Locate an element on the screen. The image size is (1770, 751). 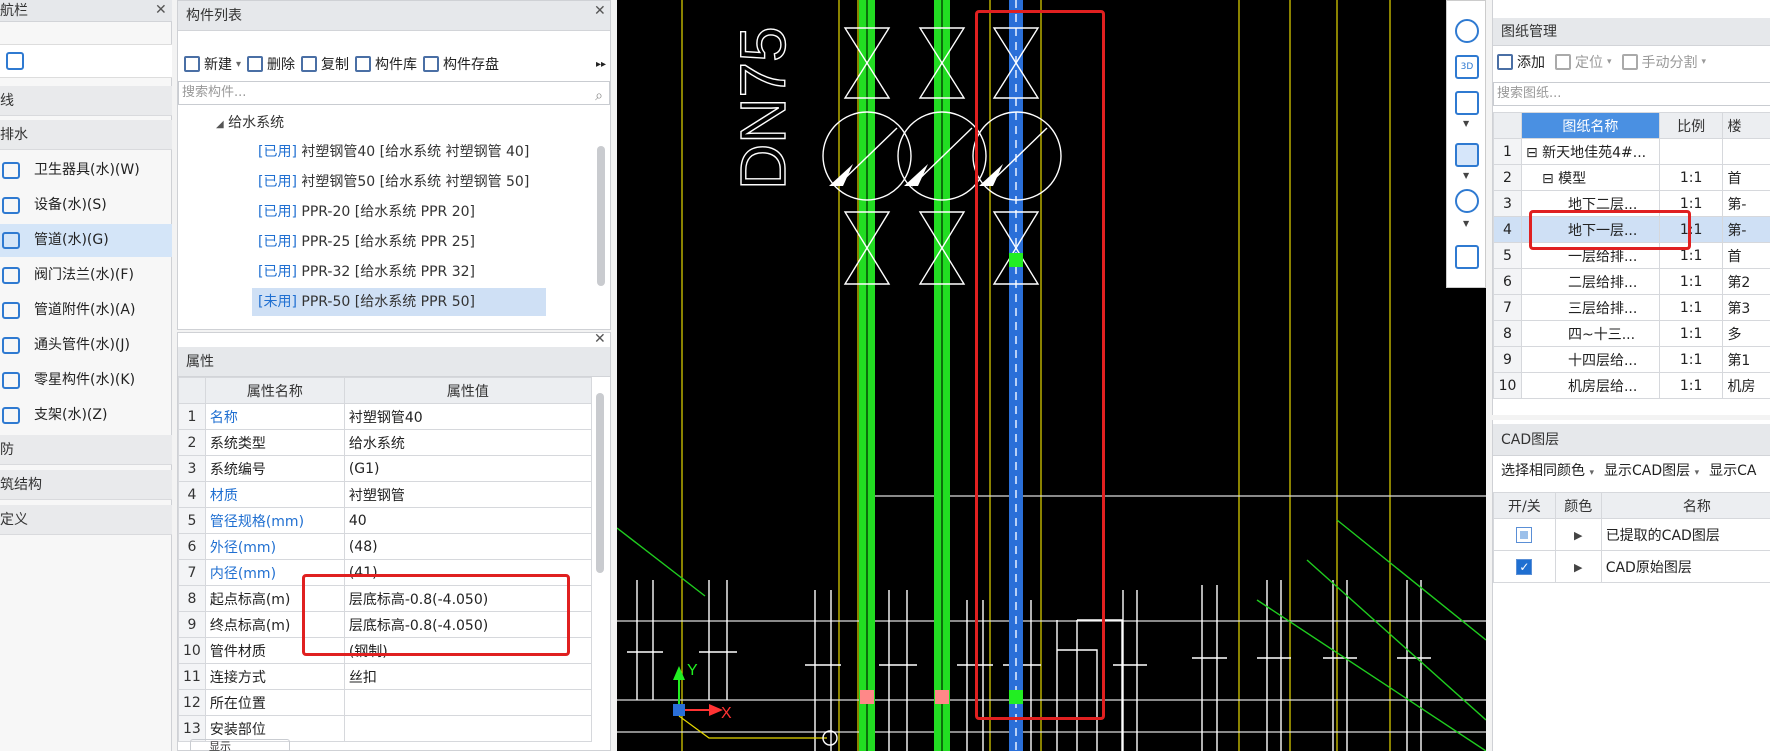
search-icon: ⌕ is located at coordinates (599, 96).